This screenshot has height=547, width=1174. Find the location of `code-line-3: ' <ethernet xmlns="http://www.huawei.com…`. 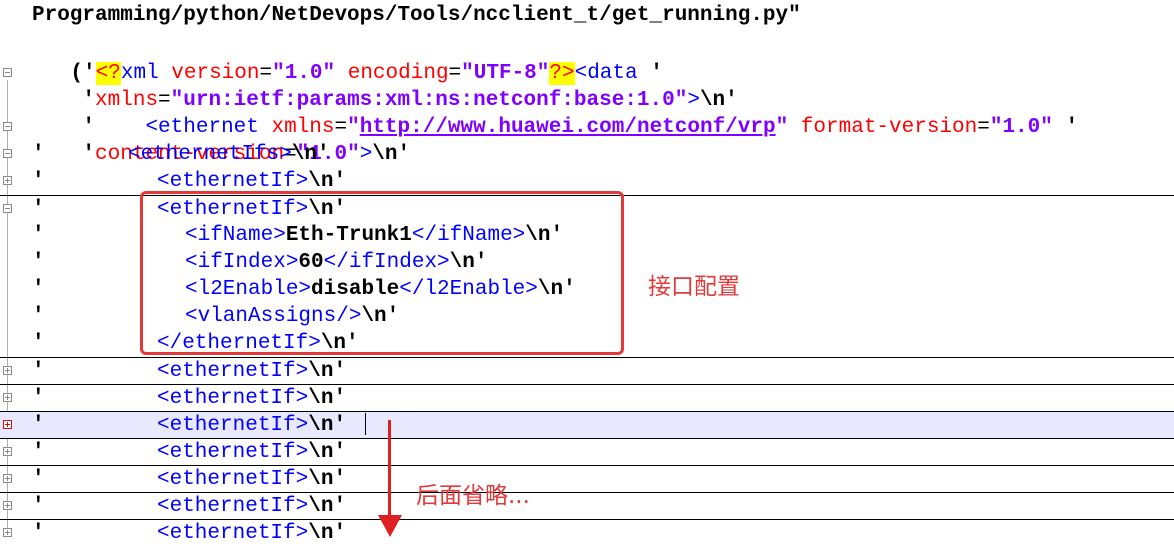

code-line-3: ' <ethernet xmlns="http://www.huawei.com… is located at coordinates (587, 113).